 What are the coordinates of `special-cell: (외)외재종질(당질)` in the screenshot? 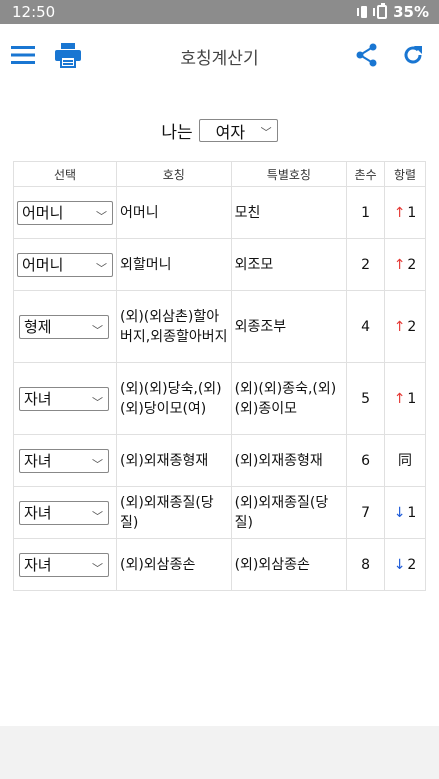 It's located at (289, 512).